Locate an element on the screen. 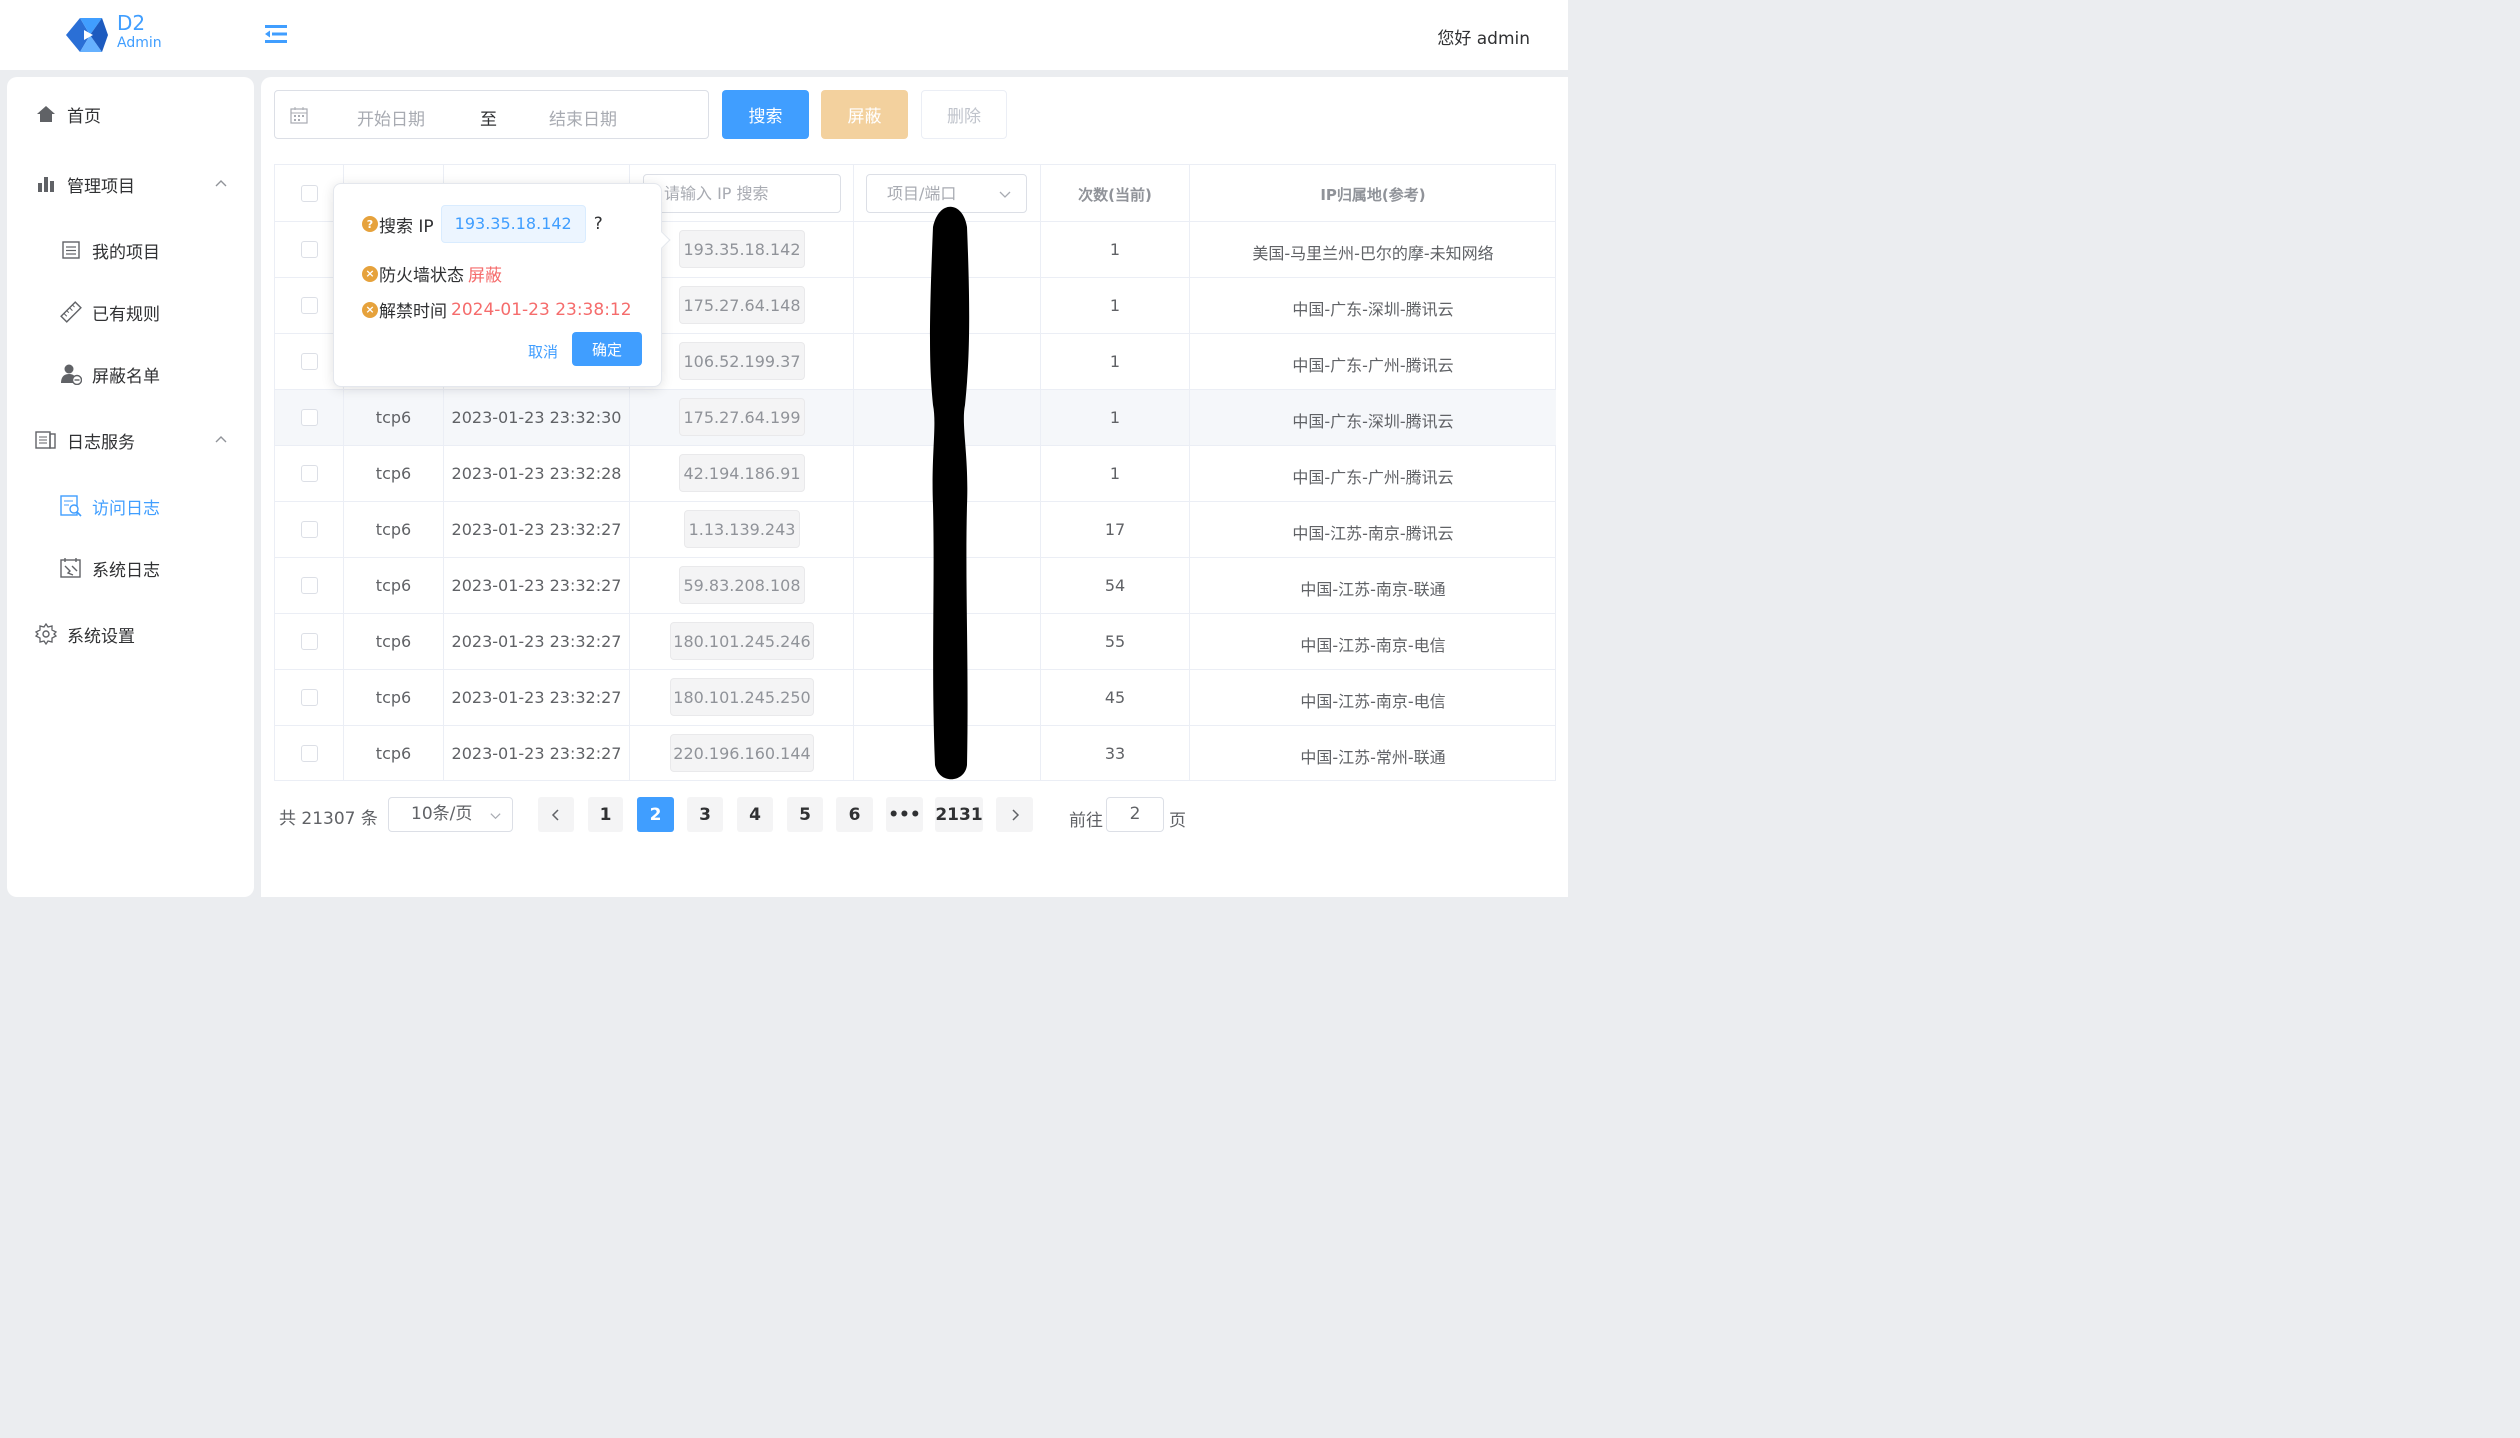 The width and height of the screenshot is (2520, 1438). sidebar-item-label: 系统日志 is located at coordinates (126, 570).